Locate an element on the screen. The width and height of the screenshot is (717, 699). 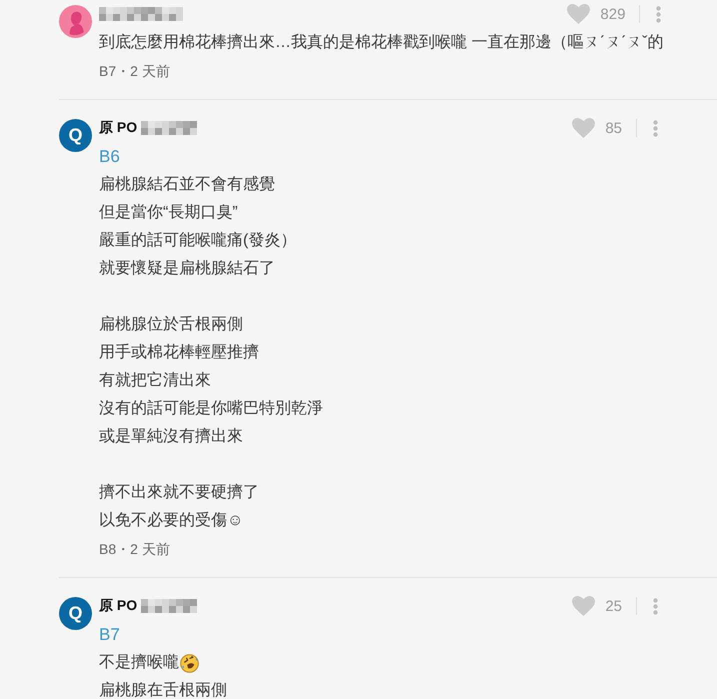
floor-reference-link: B7 is located at coordinates (109, 635).